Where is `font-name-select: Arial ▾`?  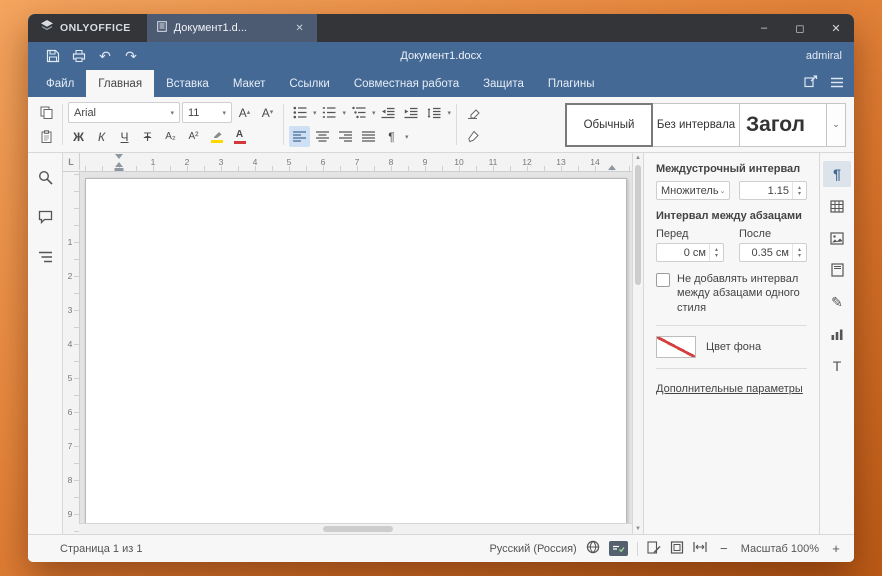 font-name-select: Arial ▾ is located at coordinates (124, 112).